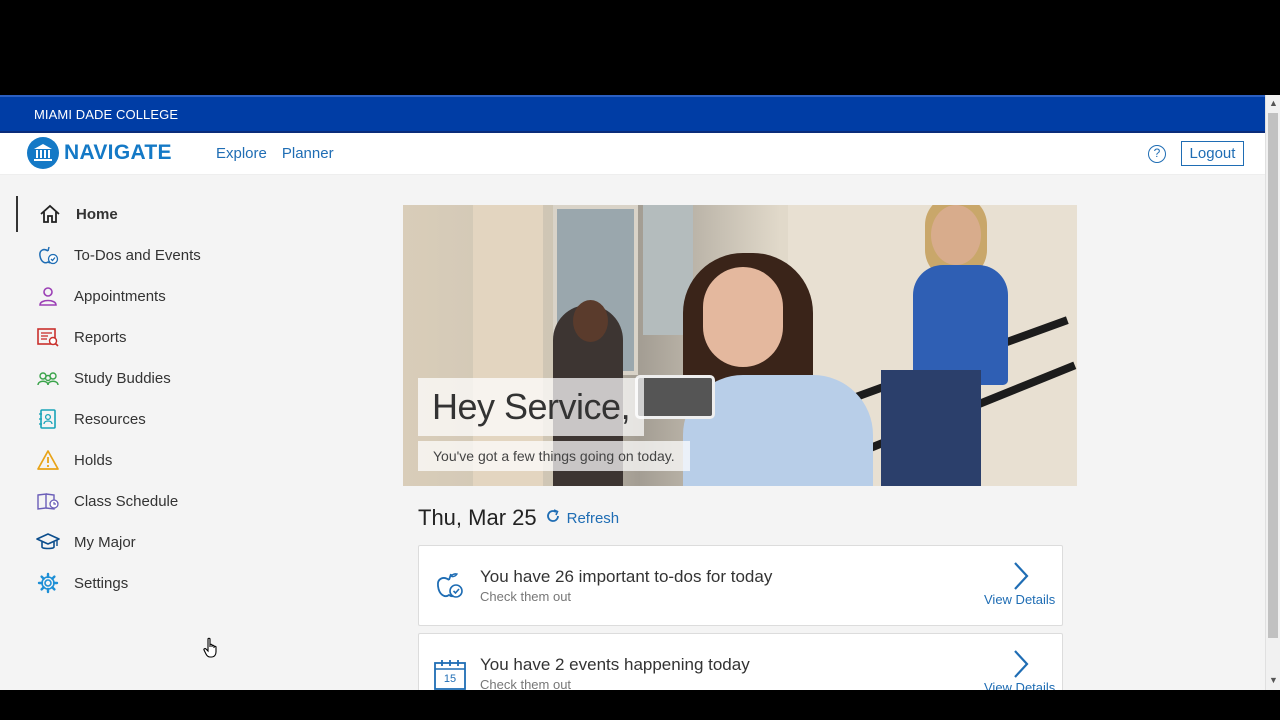 The height and width of the screenshot is (720, 1280). I want to click on people-icon, so click(48, 378).